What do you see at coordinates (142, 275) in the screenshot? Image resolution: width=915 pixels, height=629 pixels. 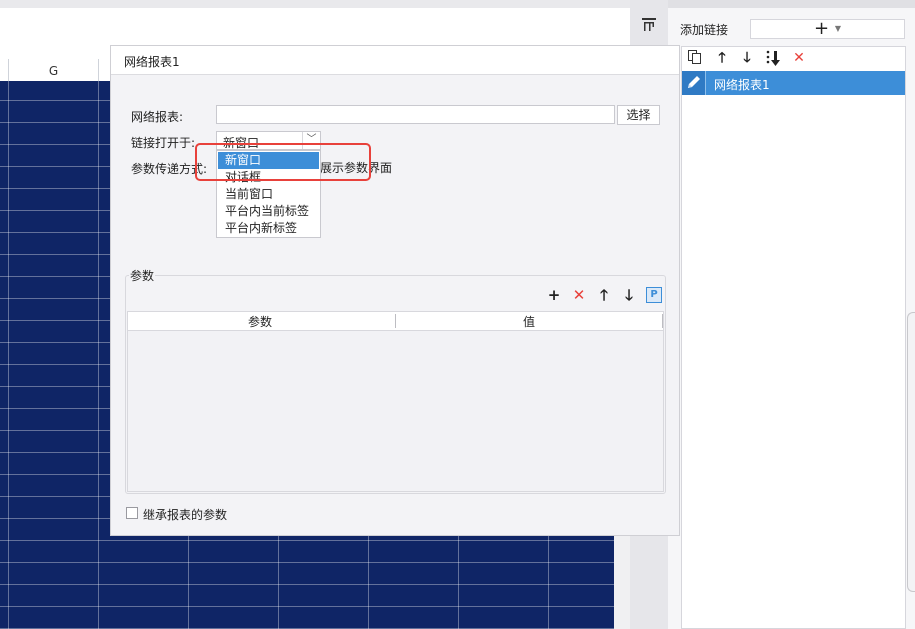 I see `params-section-title: 参数` at bounding box center [142, 275].